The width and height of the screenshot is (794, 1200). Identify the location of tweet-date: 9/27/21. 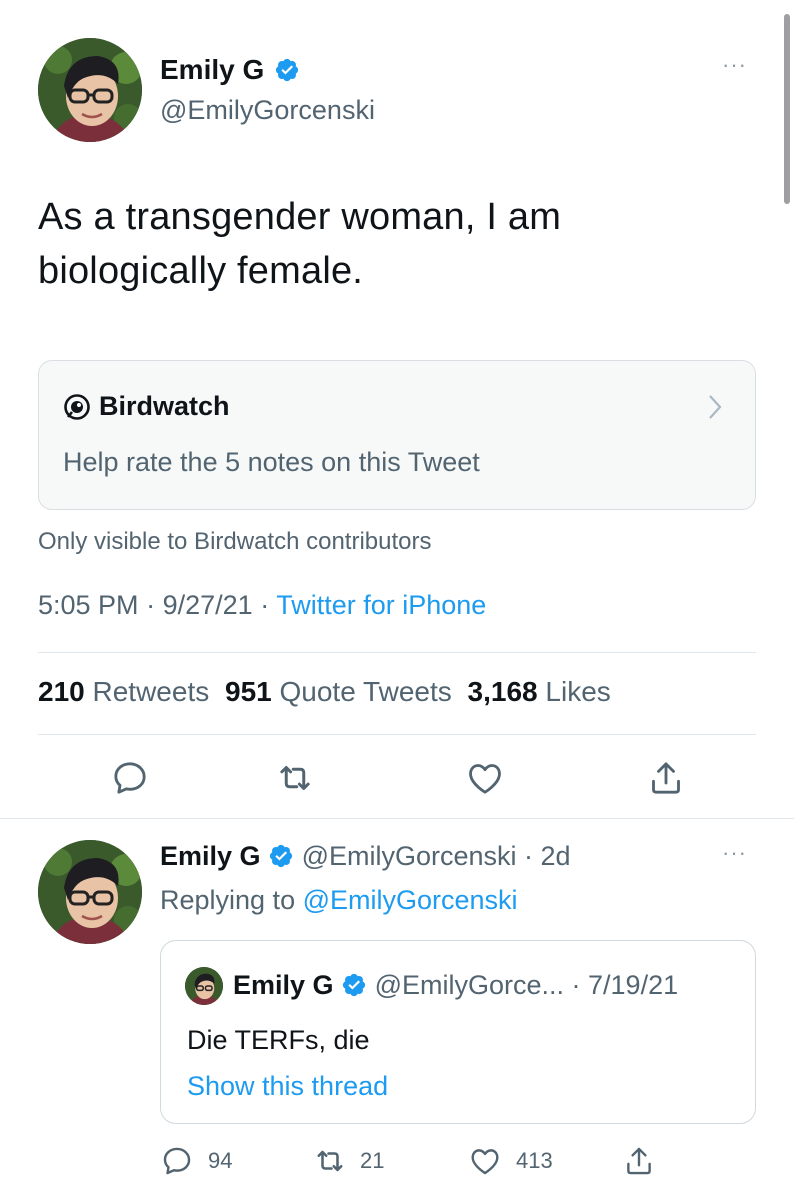
(207, 605).